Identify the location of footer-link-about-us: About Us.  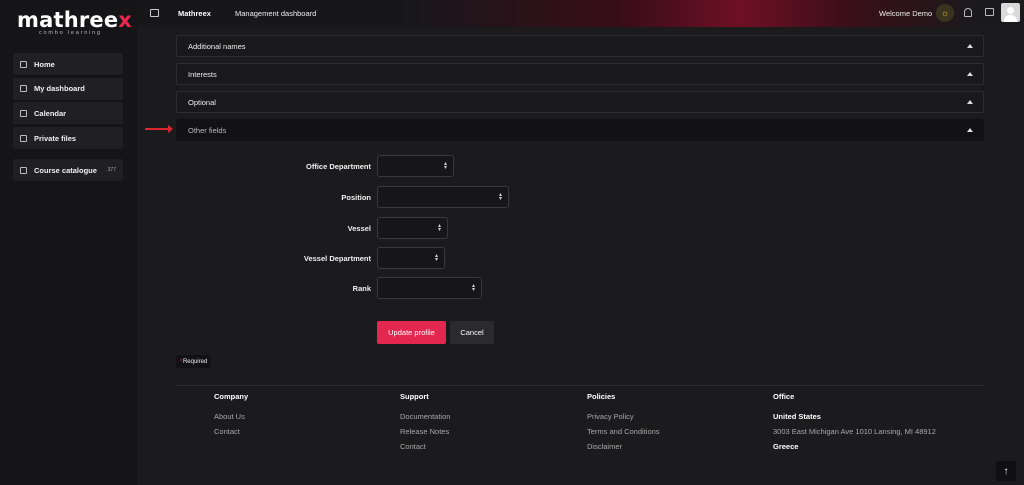
(231, 417).